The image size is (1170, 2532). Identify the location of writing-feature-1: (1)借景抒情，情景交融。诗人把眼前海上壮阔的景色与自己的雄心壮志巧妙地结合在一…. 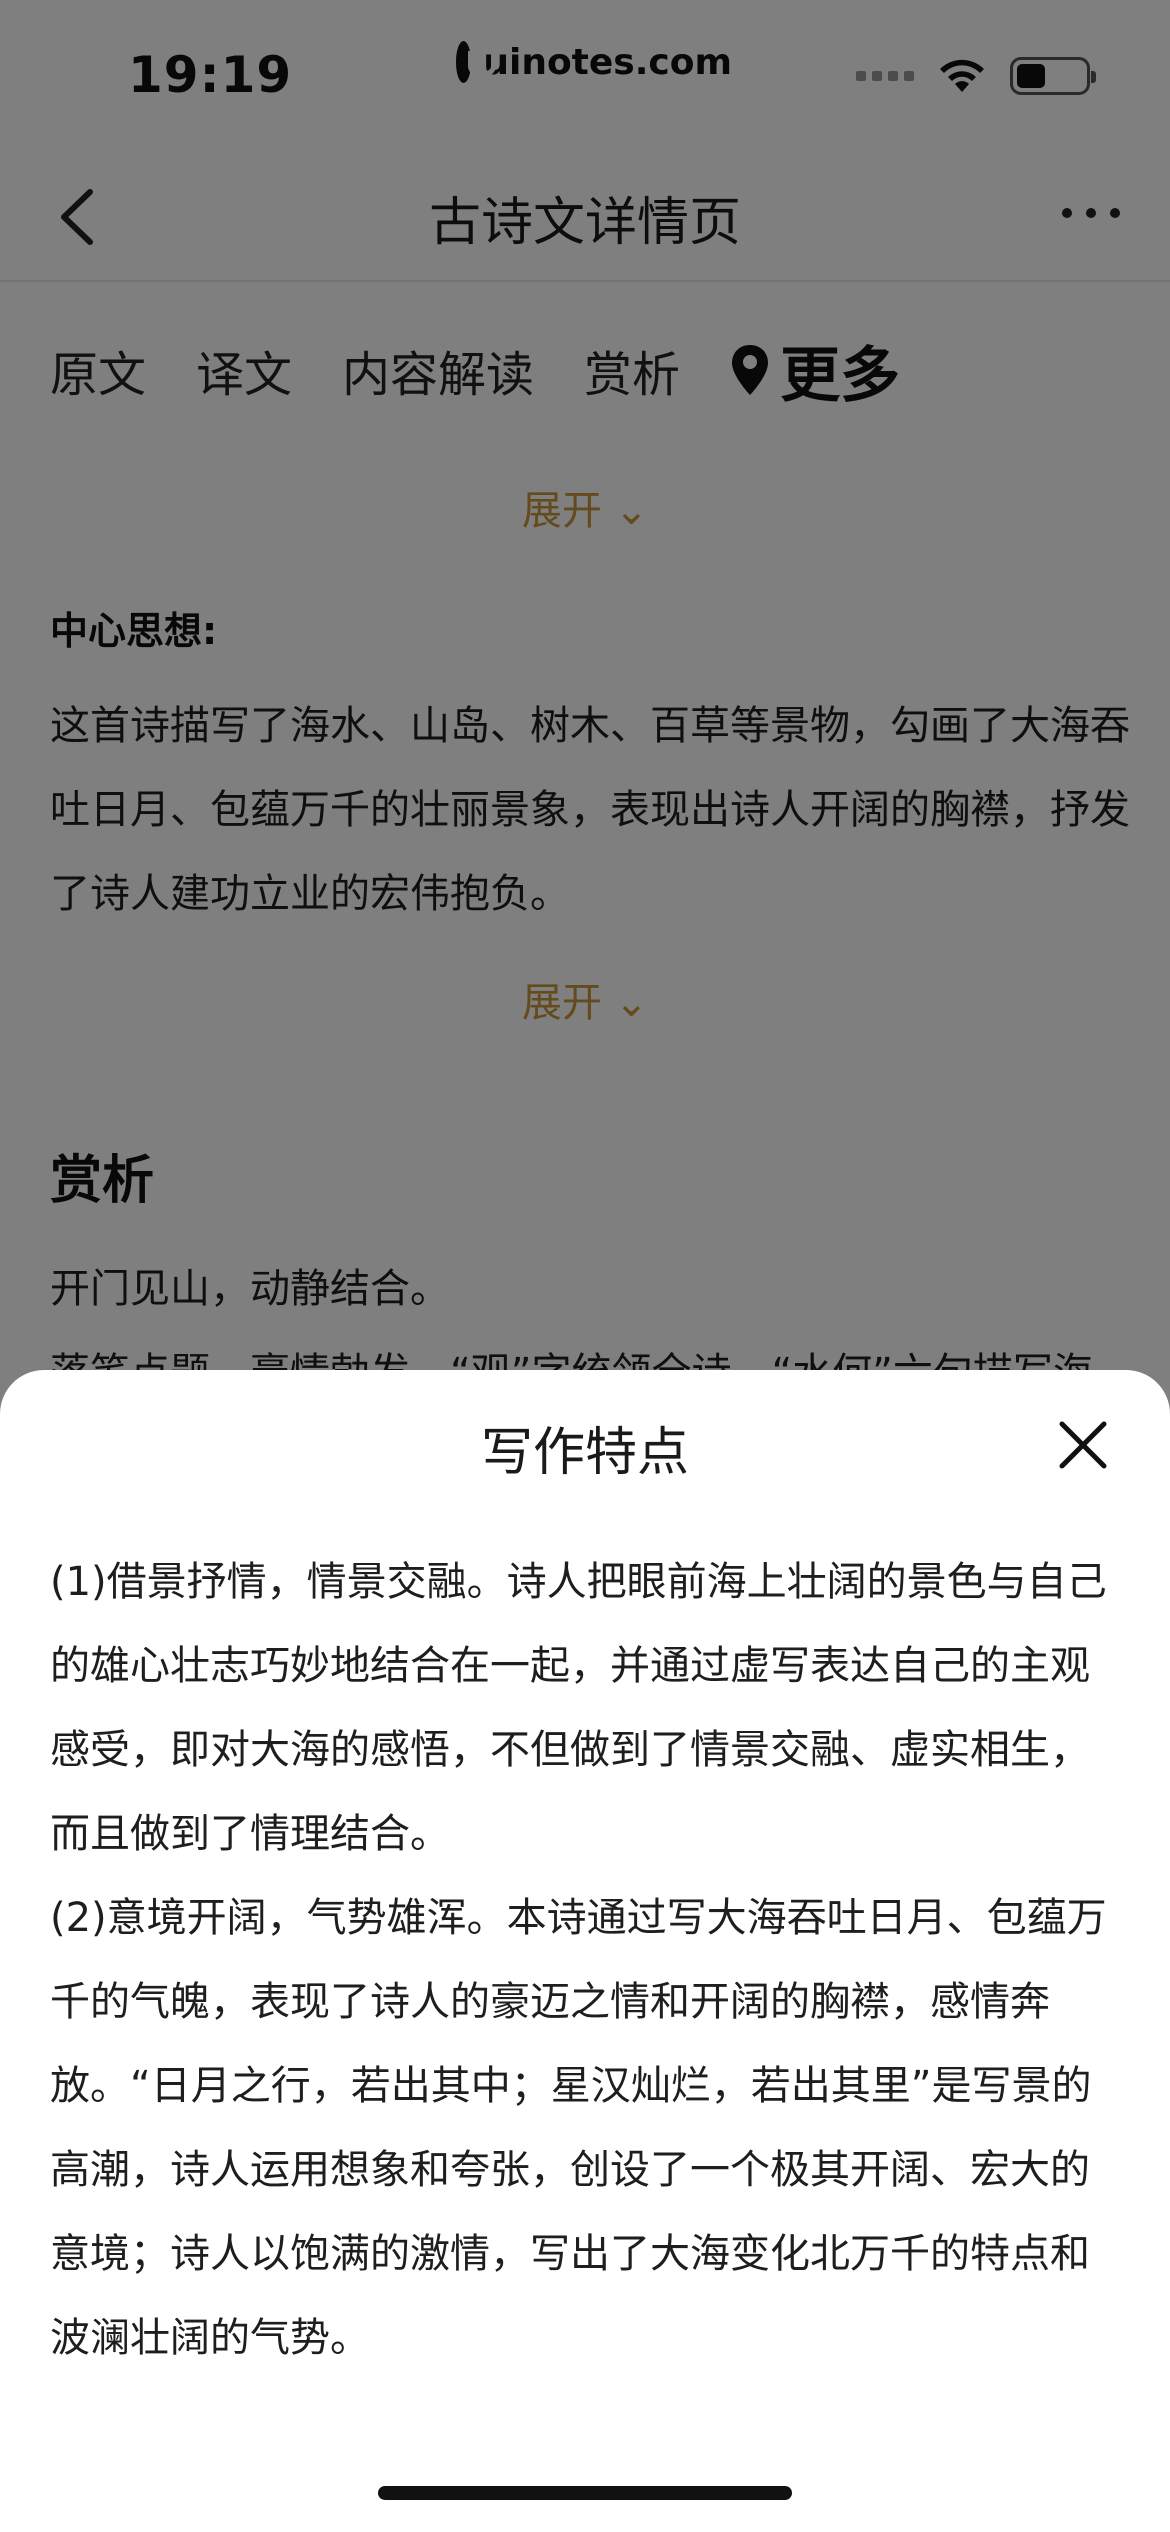
(578, 1708).